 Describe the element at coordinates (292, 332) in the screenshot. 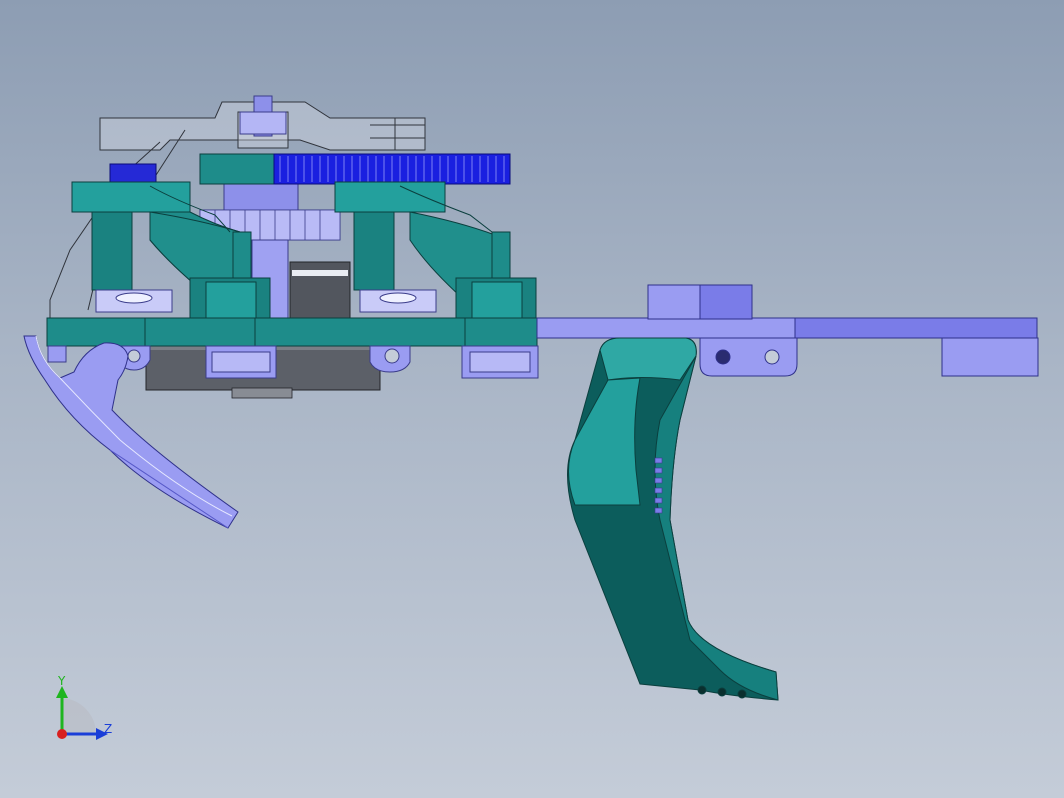

I see `base-plate` at that location.